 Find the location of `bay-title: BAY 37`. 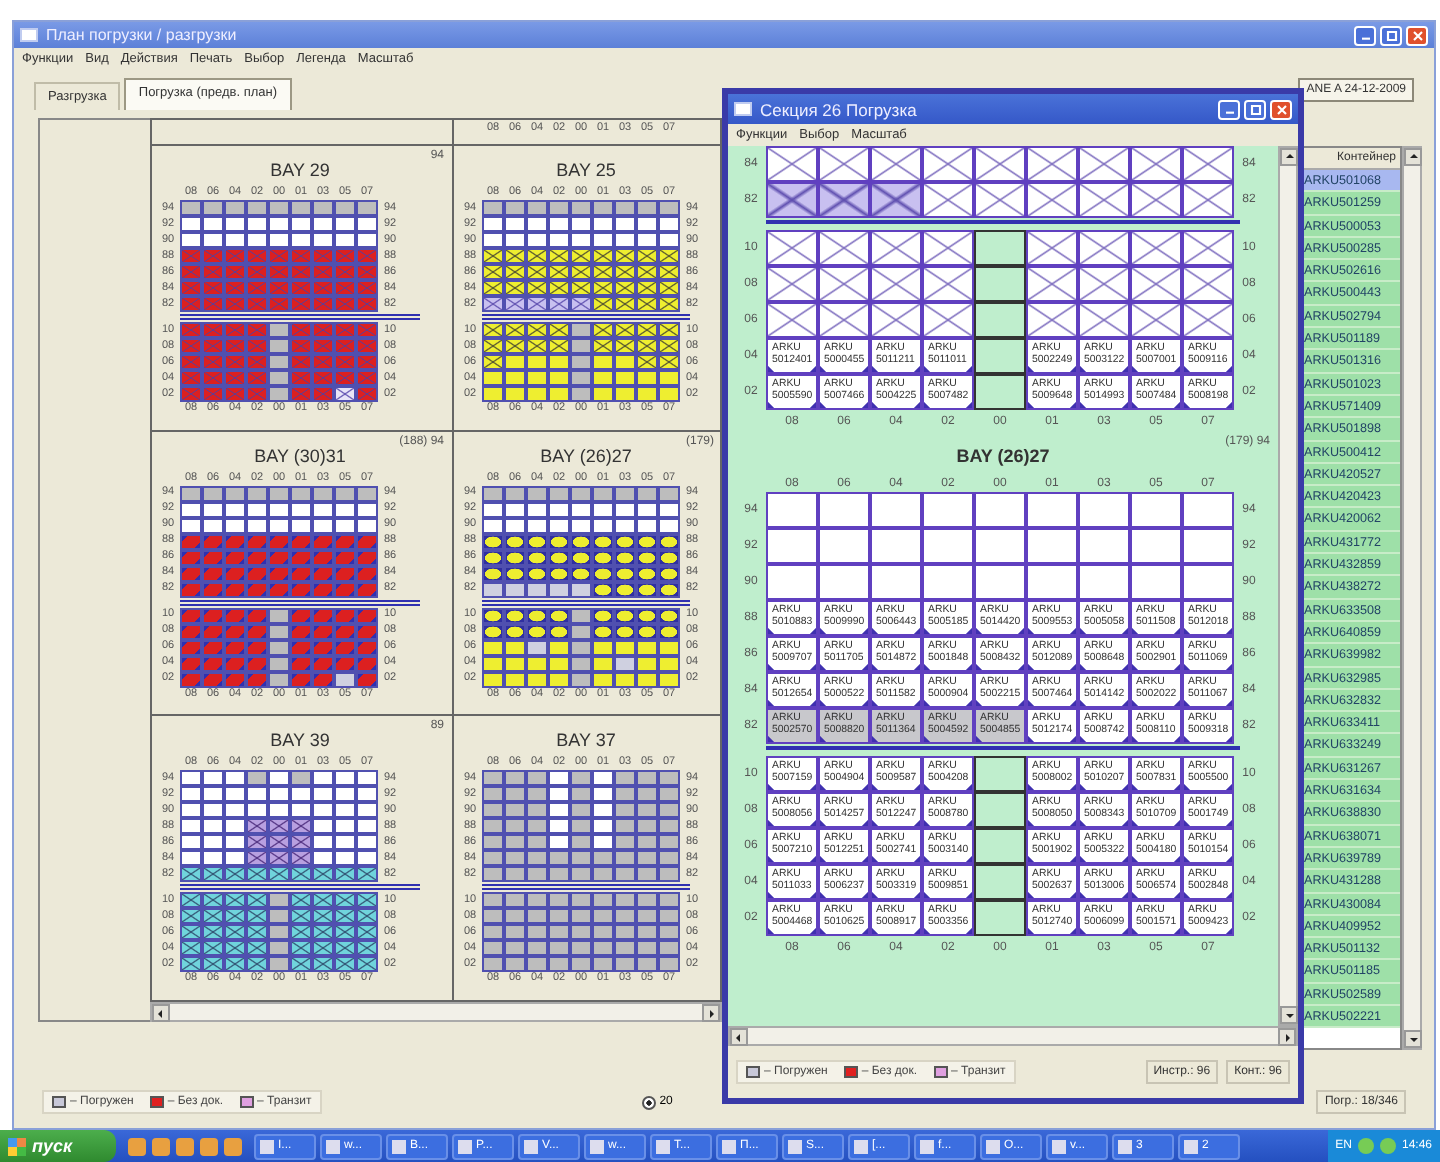

bay-title: BAY 37 is located at coordinates (586, 740).